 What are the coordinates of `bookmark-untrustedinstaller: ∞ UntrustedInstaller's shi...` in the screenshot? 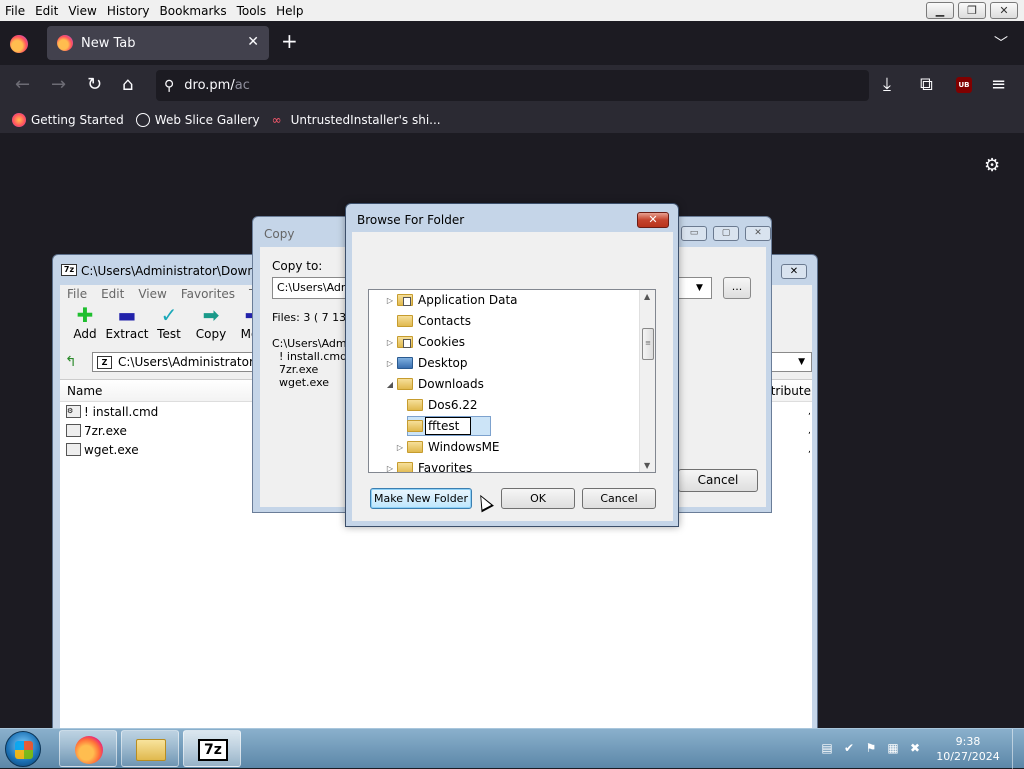 It's located at (356, 120).